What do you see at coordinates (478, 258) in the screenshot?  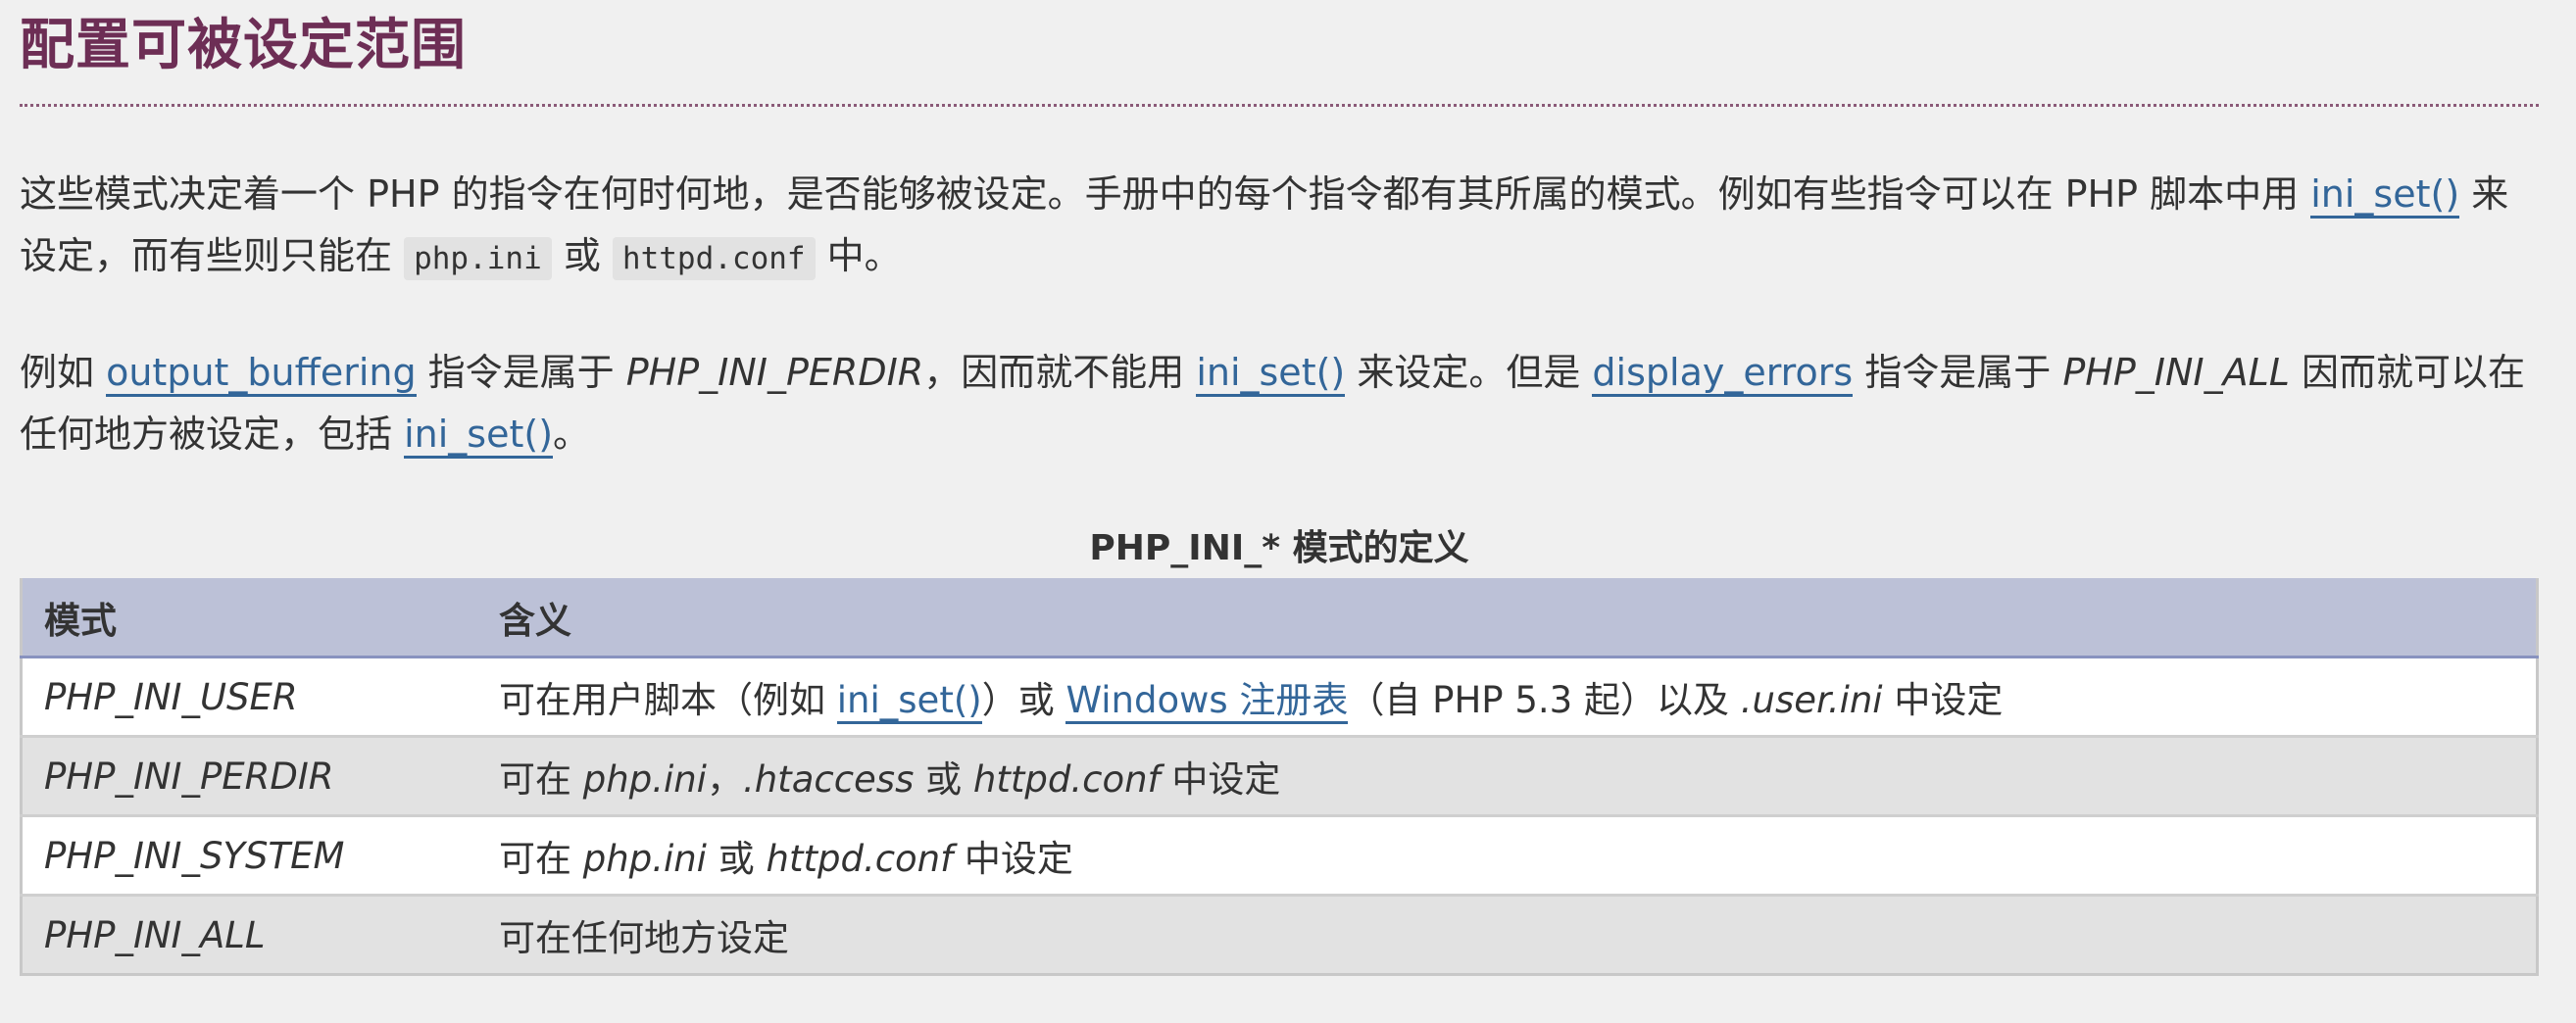 I see `code-php-ini: php.ini` at bounding box center [478, 258].